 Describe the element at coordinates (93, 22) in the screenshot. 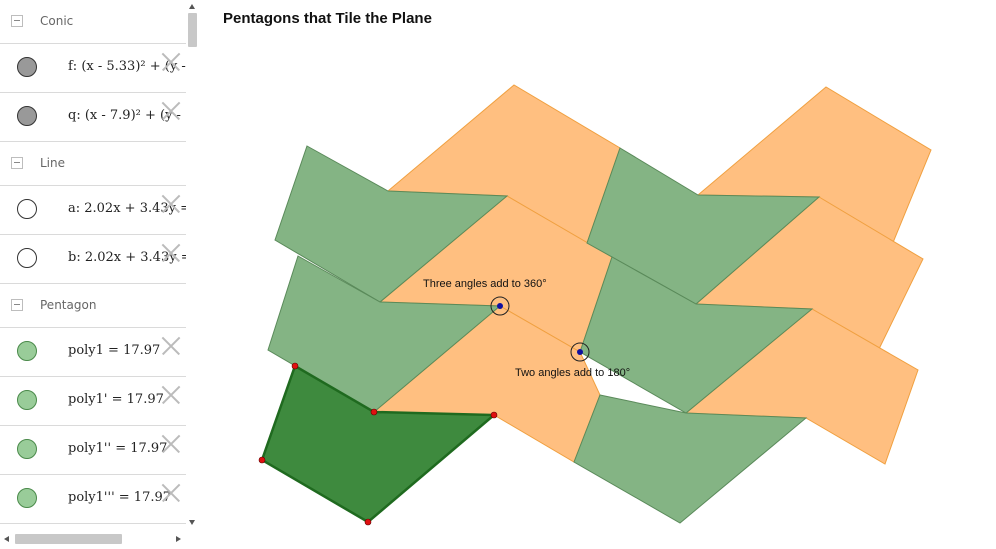

I see `group-conic: Conic` at that location.